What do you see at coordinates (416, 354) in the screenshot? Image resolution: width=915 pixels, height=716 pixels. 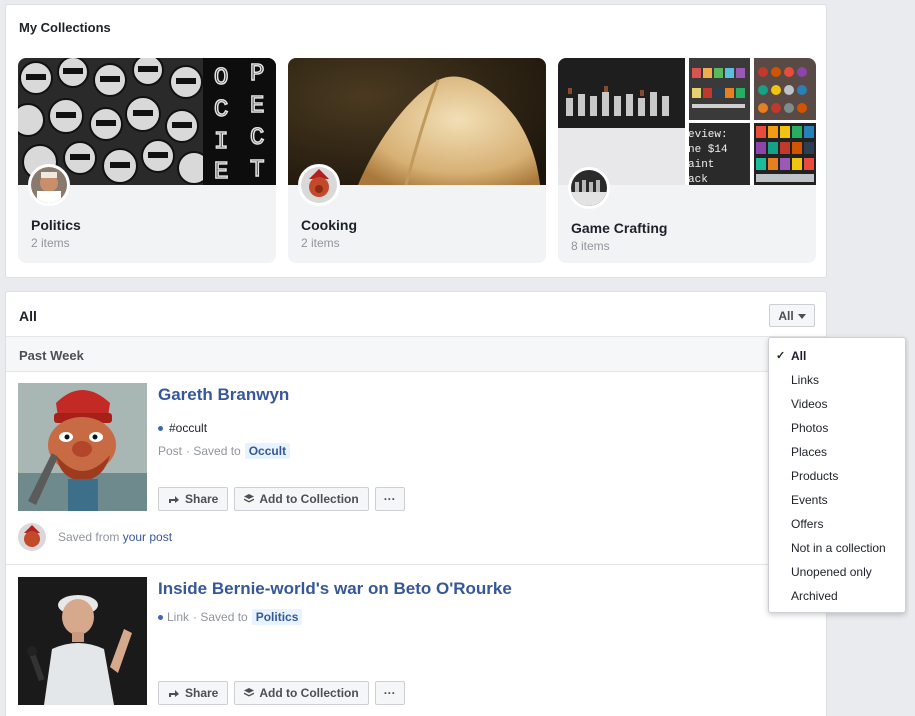 I see `section-header: Past Week` at bounding box center [416, 354].